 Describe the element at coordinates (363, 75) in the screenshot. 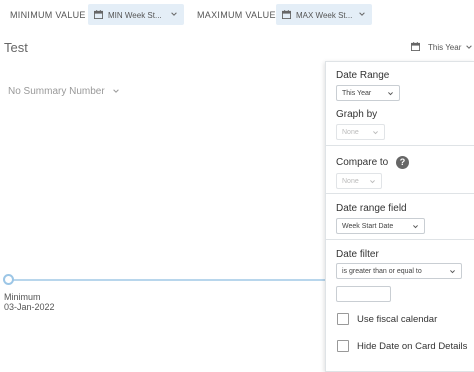

I see `date-range-title: Date Range` at that location.